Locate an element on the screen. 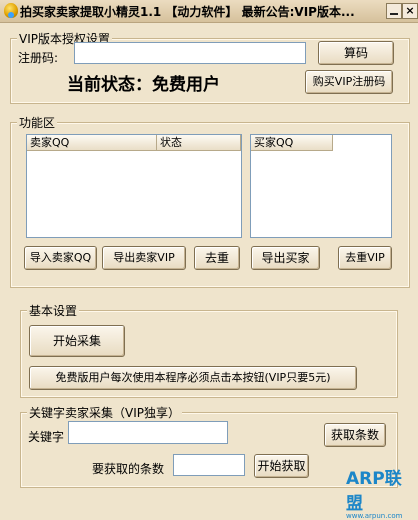 This screenshot has width=418, height=520. reg-code-label: 注册码: is located at coordinates (38, 58).